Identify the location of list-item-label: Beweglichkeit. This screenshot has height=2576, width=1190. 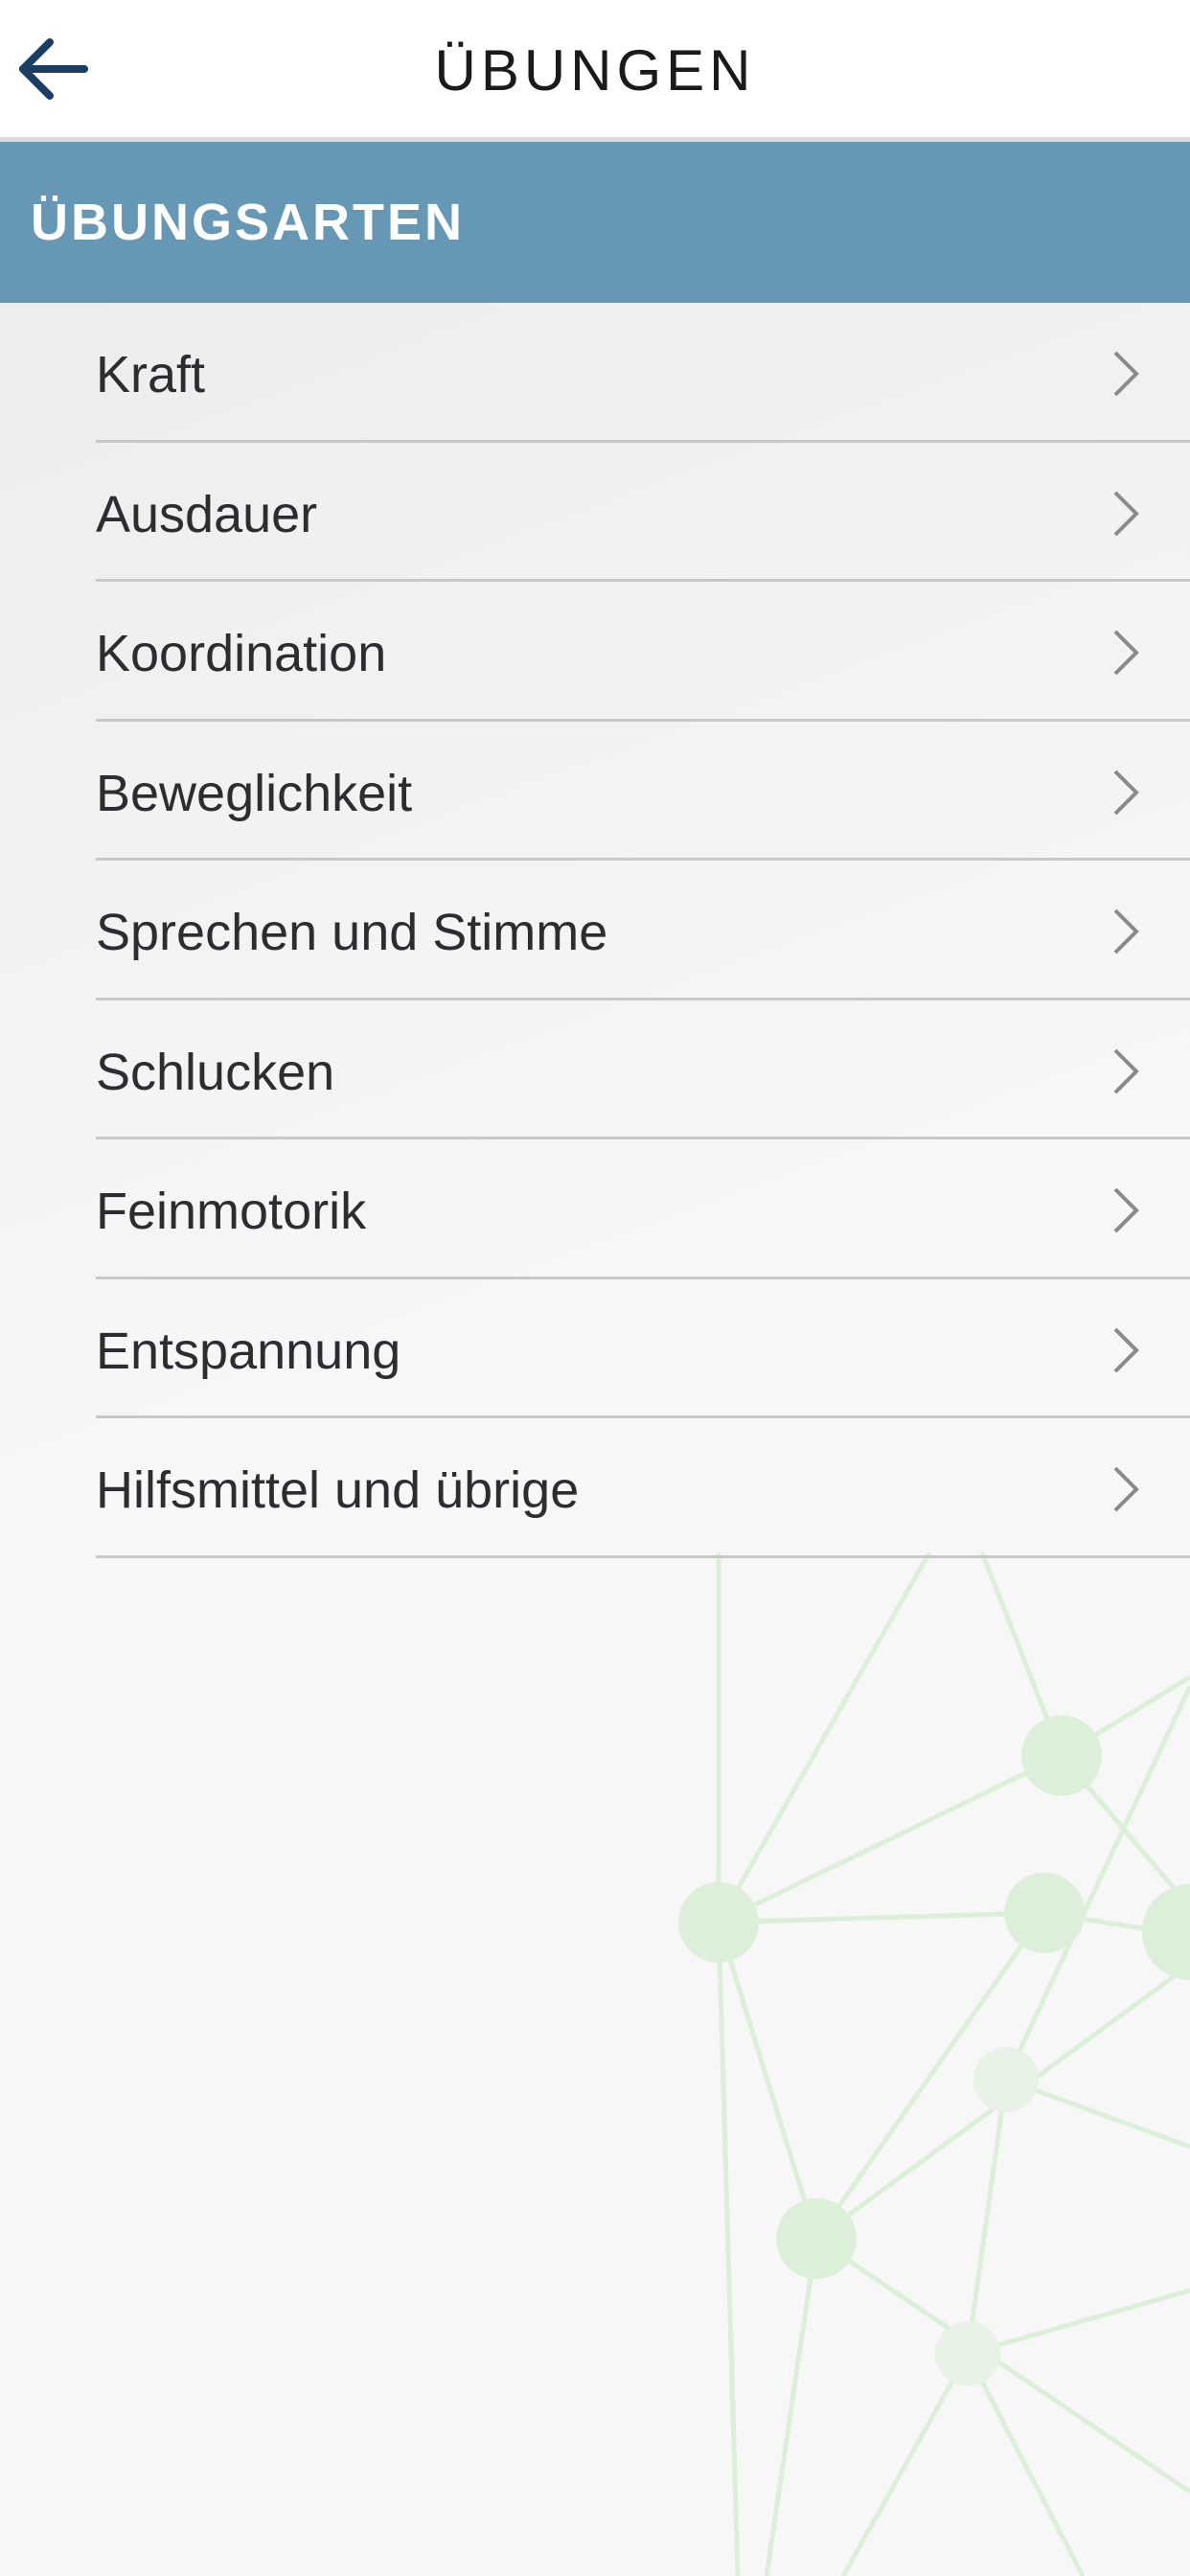
(255, 793).